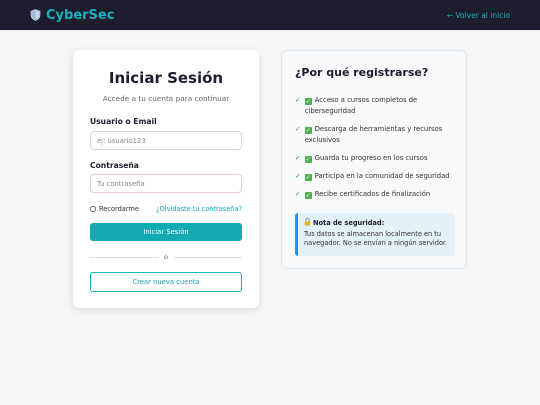 The width and height of the screenshot is (540, 405). What do you see at coordinates (123, 121) in the screenshot?
I see `username-label: Usuario o Email` at bounding box center [123, 121].